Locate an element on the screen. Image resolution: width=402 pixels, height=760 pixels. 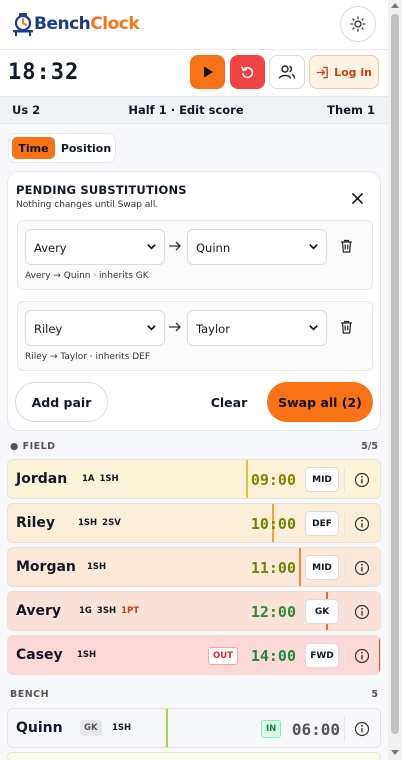
users-icon is located at coordinates (287, 72).